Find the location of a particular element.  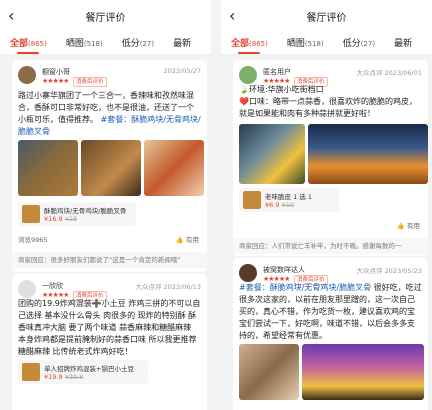

merchant-reply: 商家回应：很多好朋友们都说了“这是一个肯定的新闻哦” is located at coordinates (109, 260).